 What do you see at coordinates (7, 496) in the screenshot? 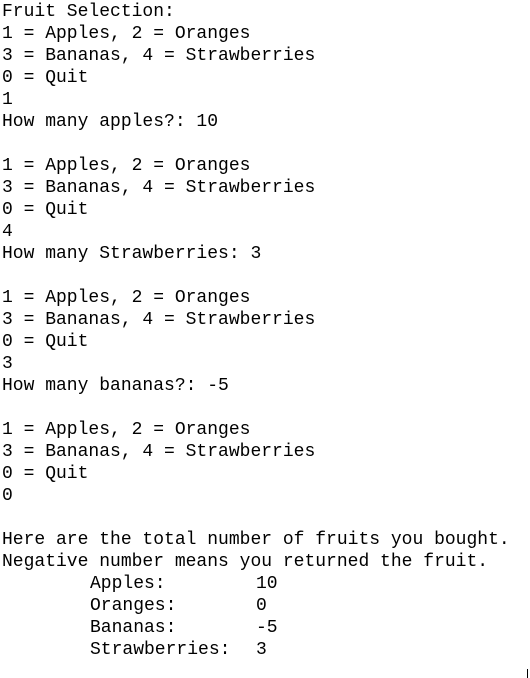
I see `user-choice: 0` at bounding box center [7, 496].